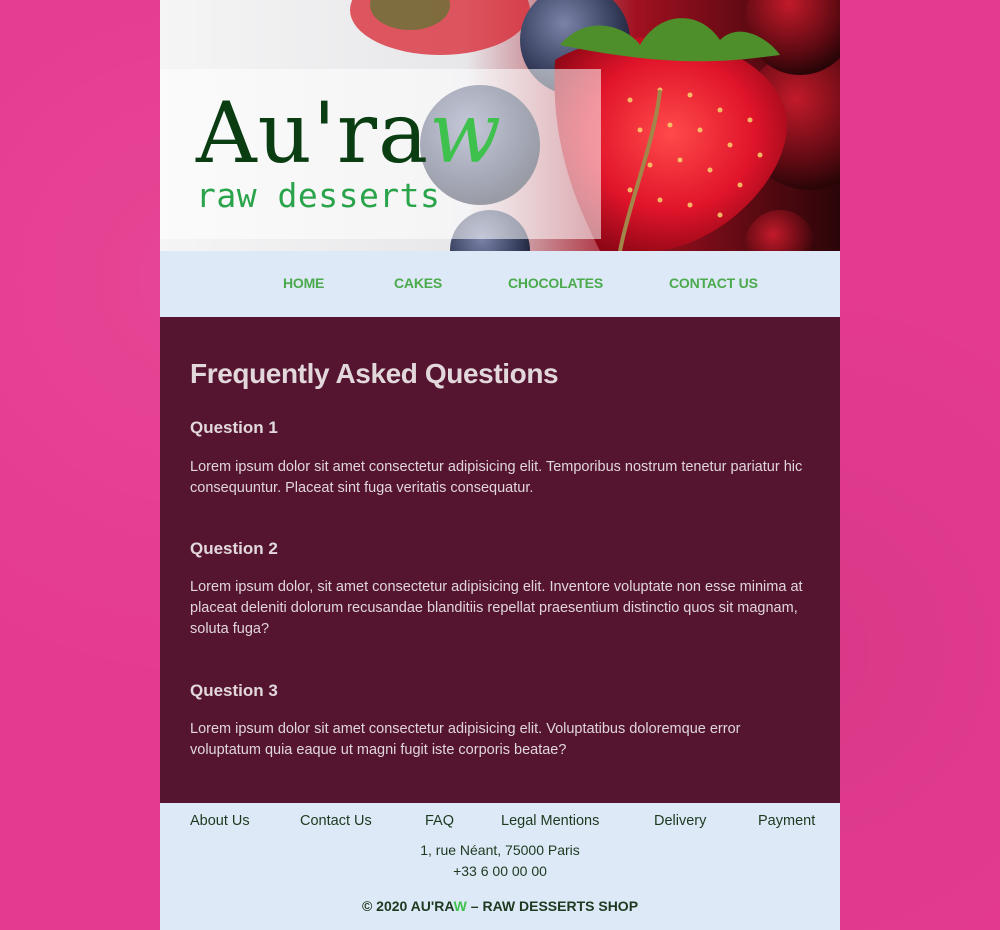 The height and width of the screenshot is (930, 1000). What do you see at coordinates (234, 427) in the screenshot?
I see `question-title: Question 1` at bounding box center [234, 427].